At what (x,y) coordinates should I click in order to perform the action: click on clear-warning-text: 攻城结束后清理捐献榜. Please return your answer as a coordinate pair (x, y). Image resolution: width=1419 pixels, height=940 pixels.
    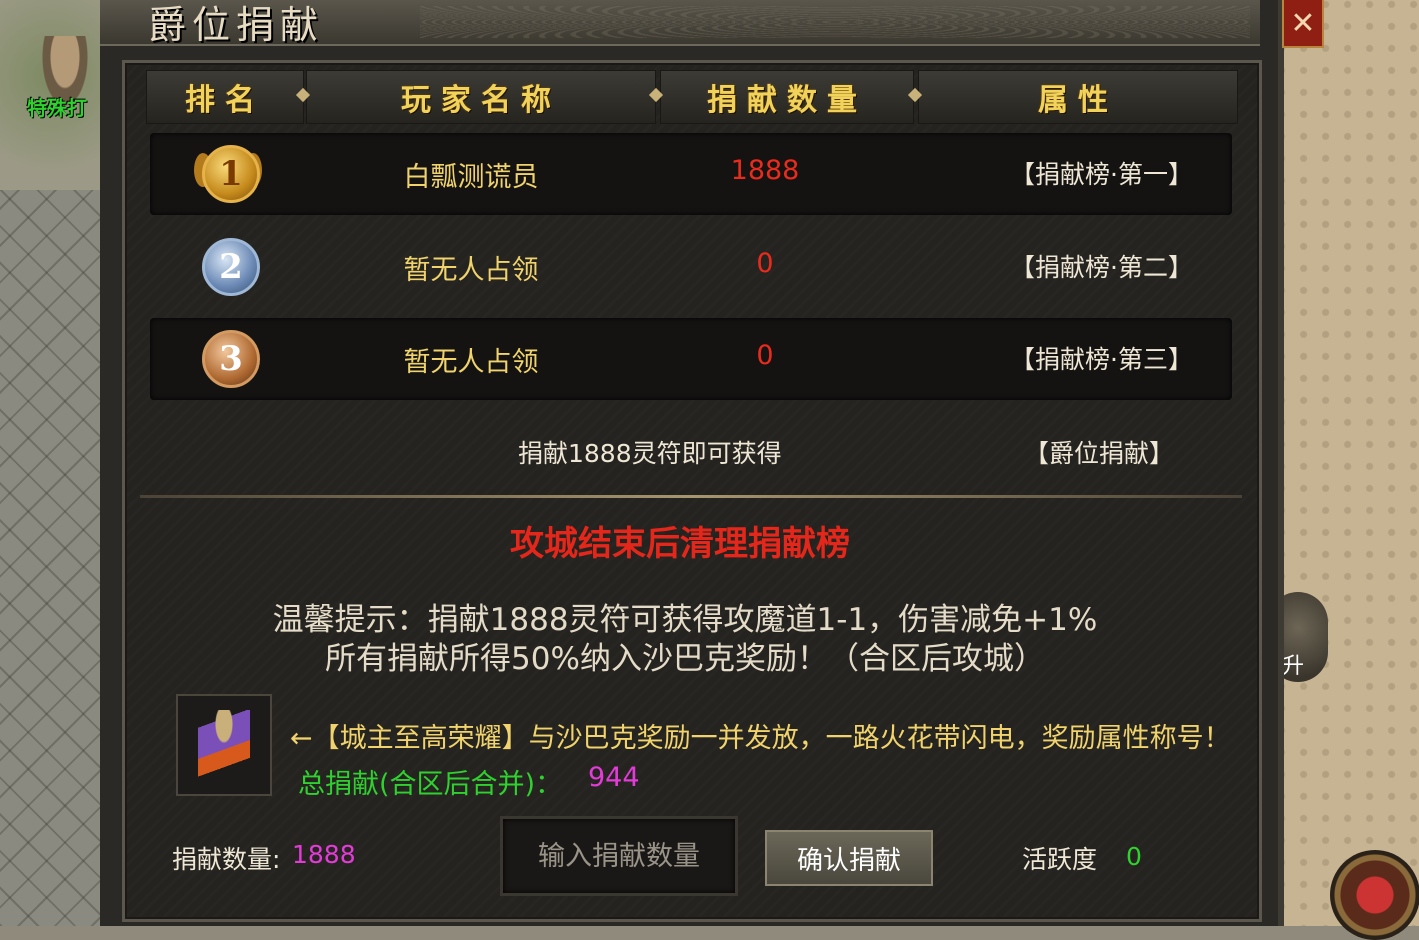
    Looking at the image, I should click on (680, 544).